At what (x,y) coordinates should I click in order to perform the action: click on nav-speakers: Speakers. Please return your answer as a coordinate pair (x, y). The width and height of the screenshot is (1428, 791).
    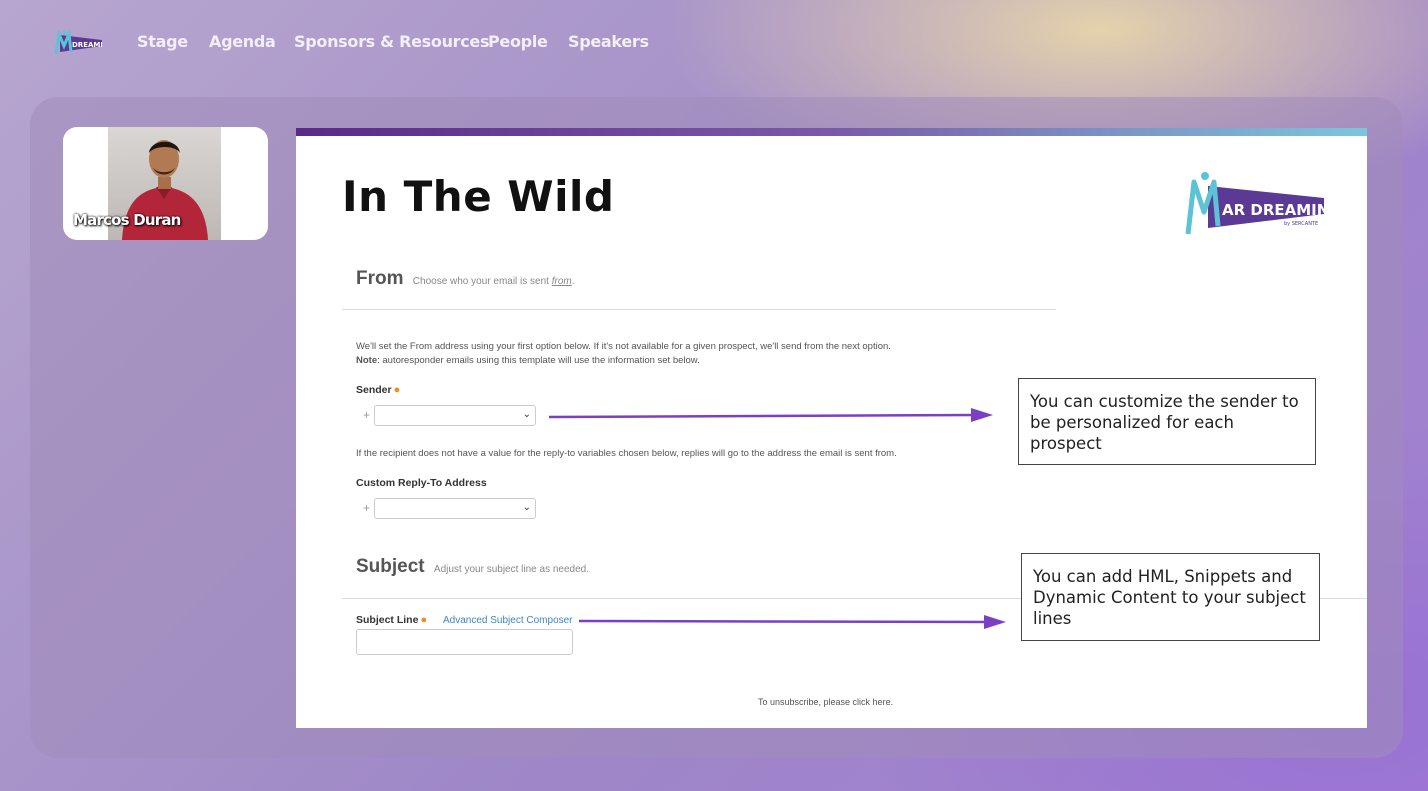
    Looking at the image, I should click on (608, 41).